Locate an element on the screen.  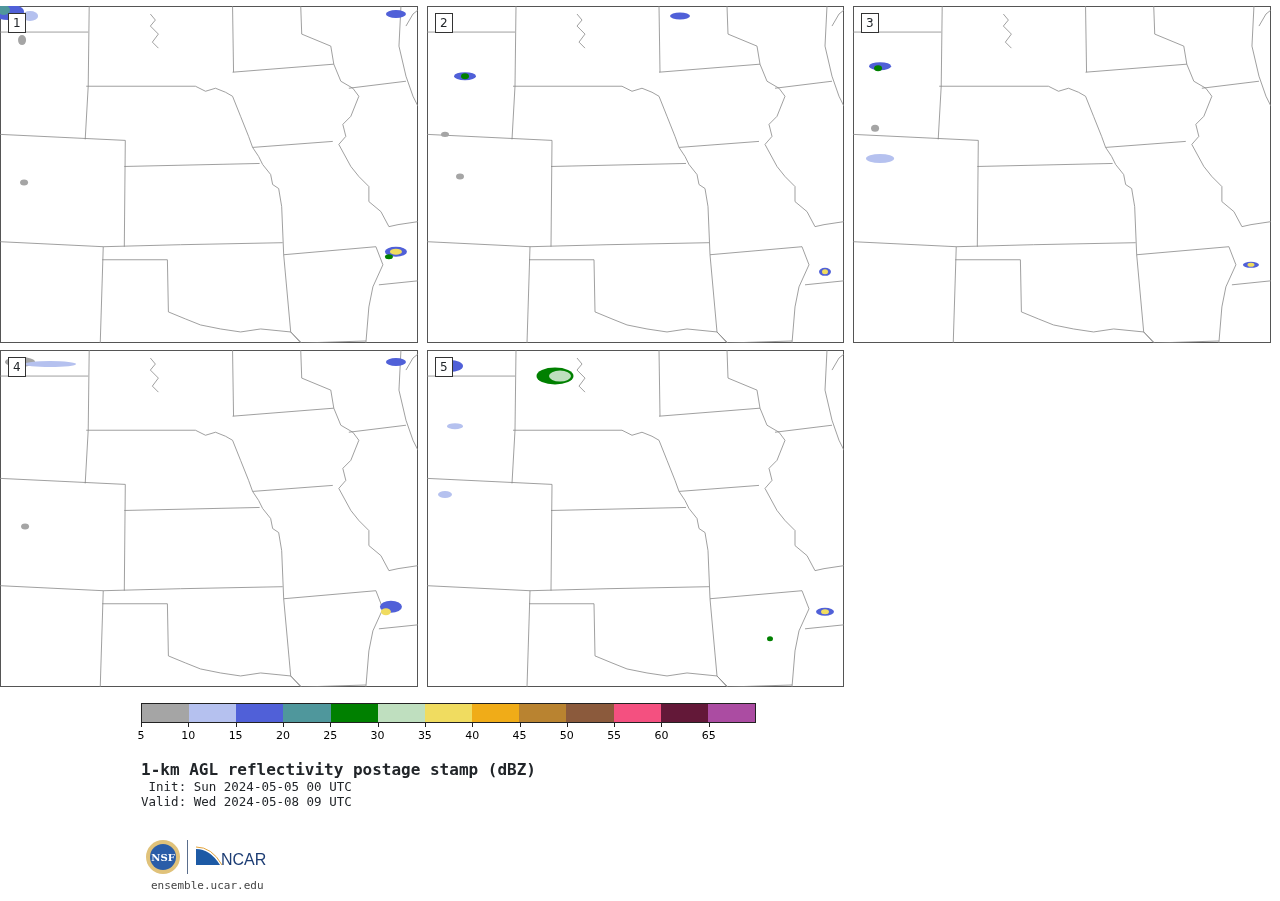
chart-title: 1-km AGL reflectivity postage stamp (dBZ) is located at coordinates (338, 770).